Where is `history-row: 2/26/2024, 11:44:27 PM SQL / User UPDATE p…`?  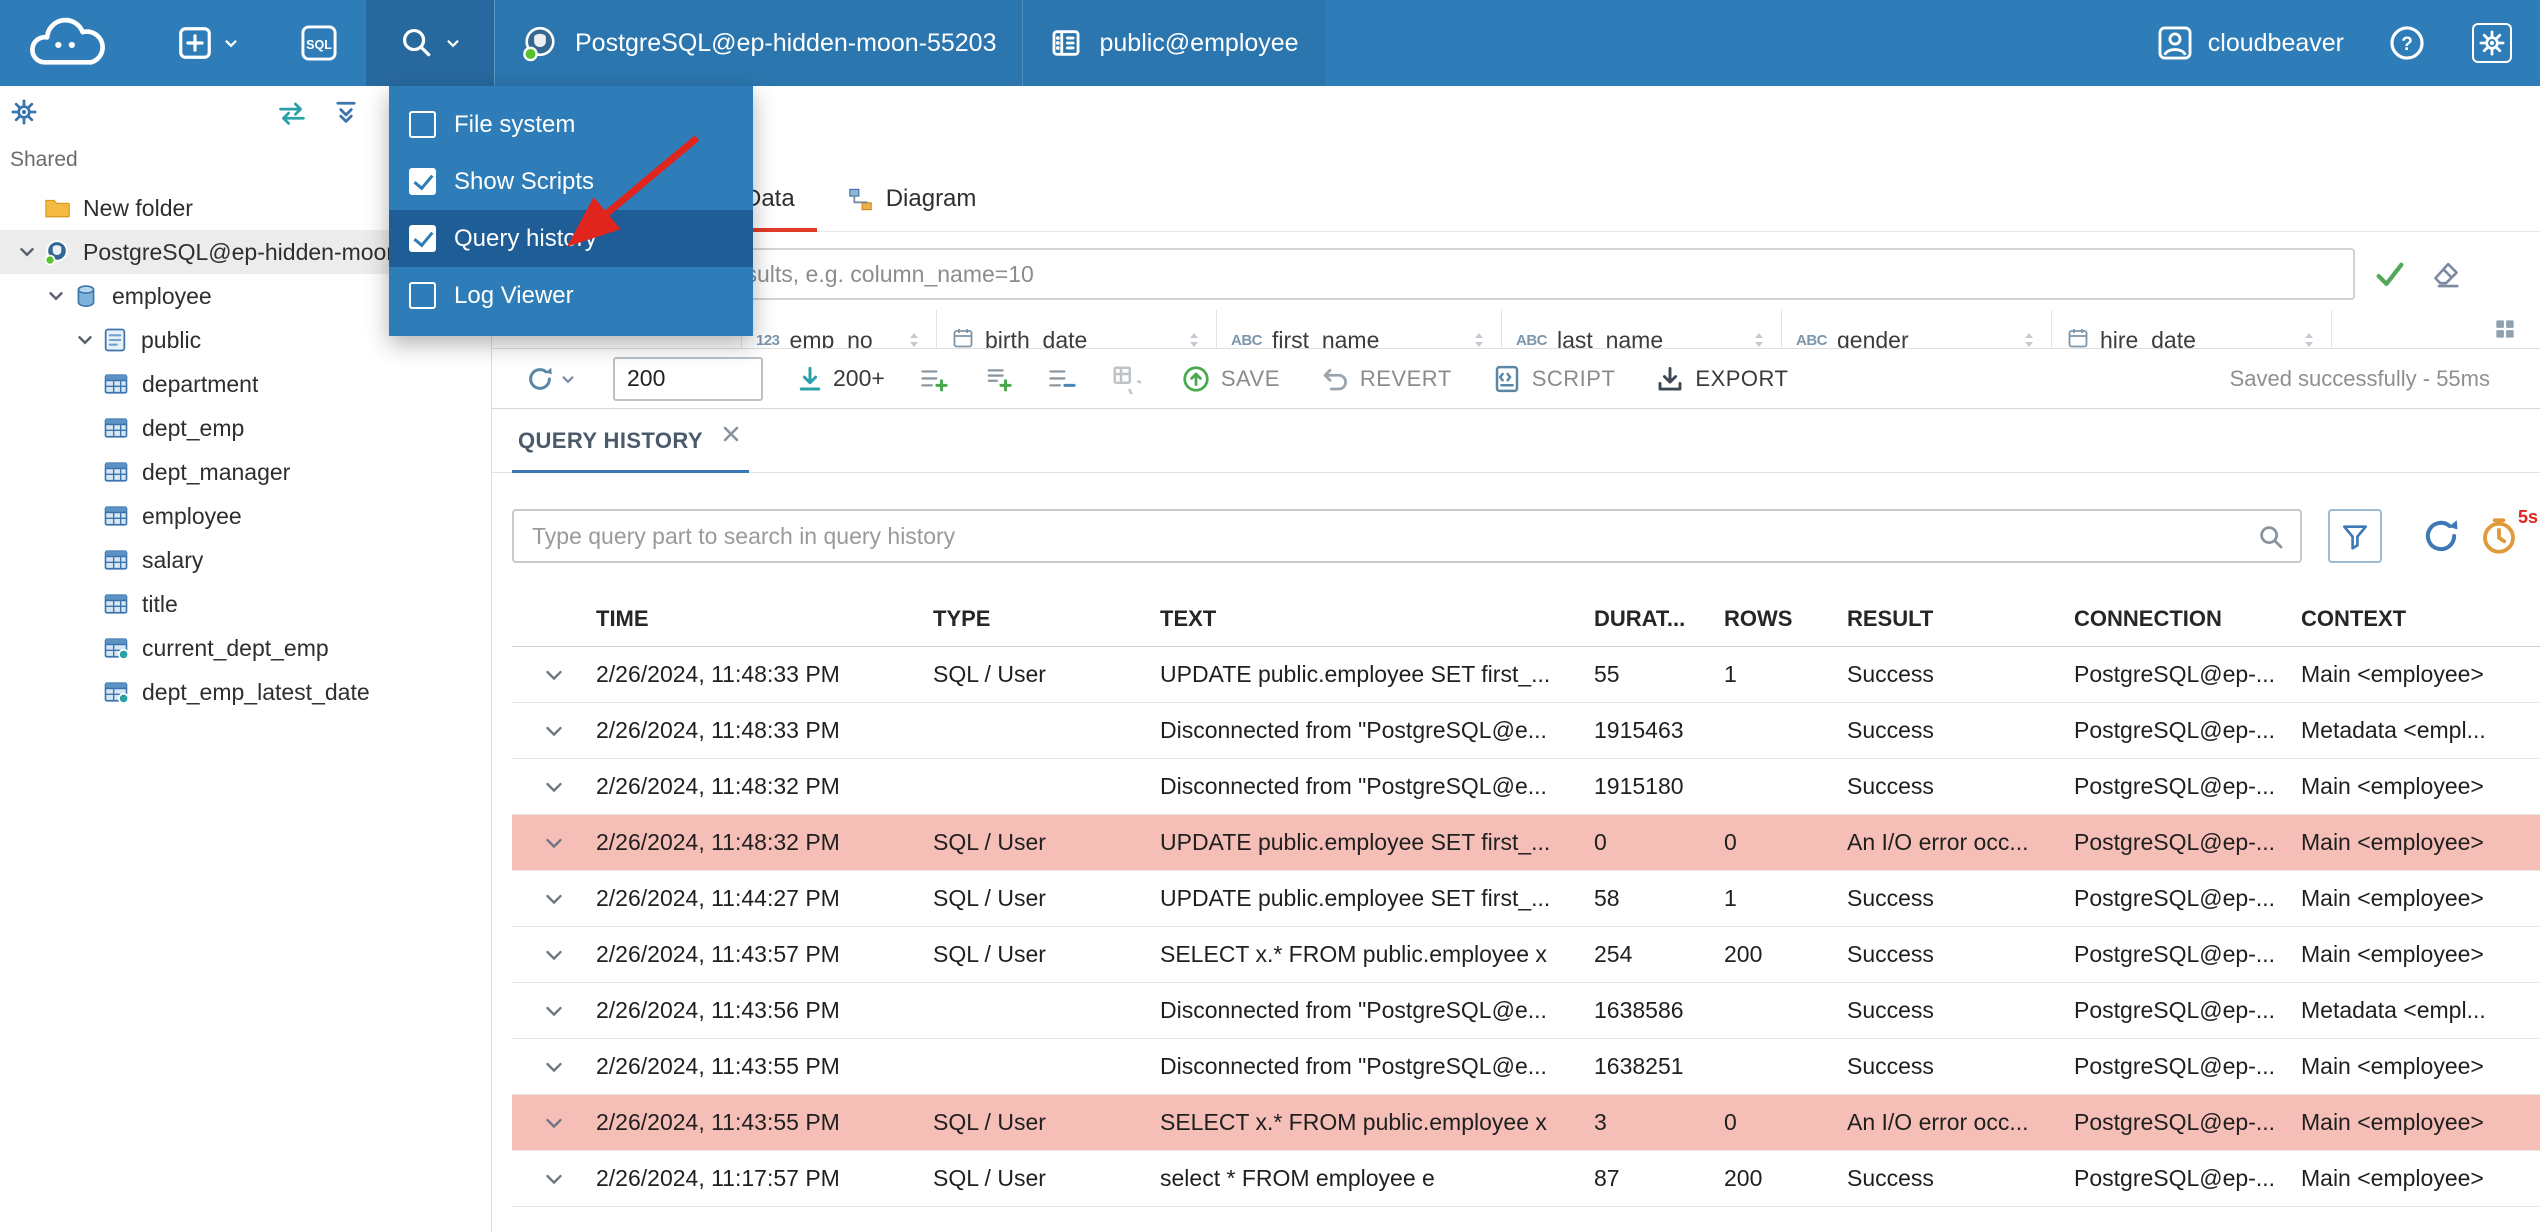
history-row: 2/26/2024, 11:44:27 PM SQL / User UPDATE p… is located at coordinates (1526, 899).